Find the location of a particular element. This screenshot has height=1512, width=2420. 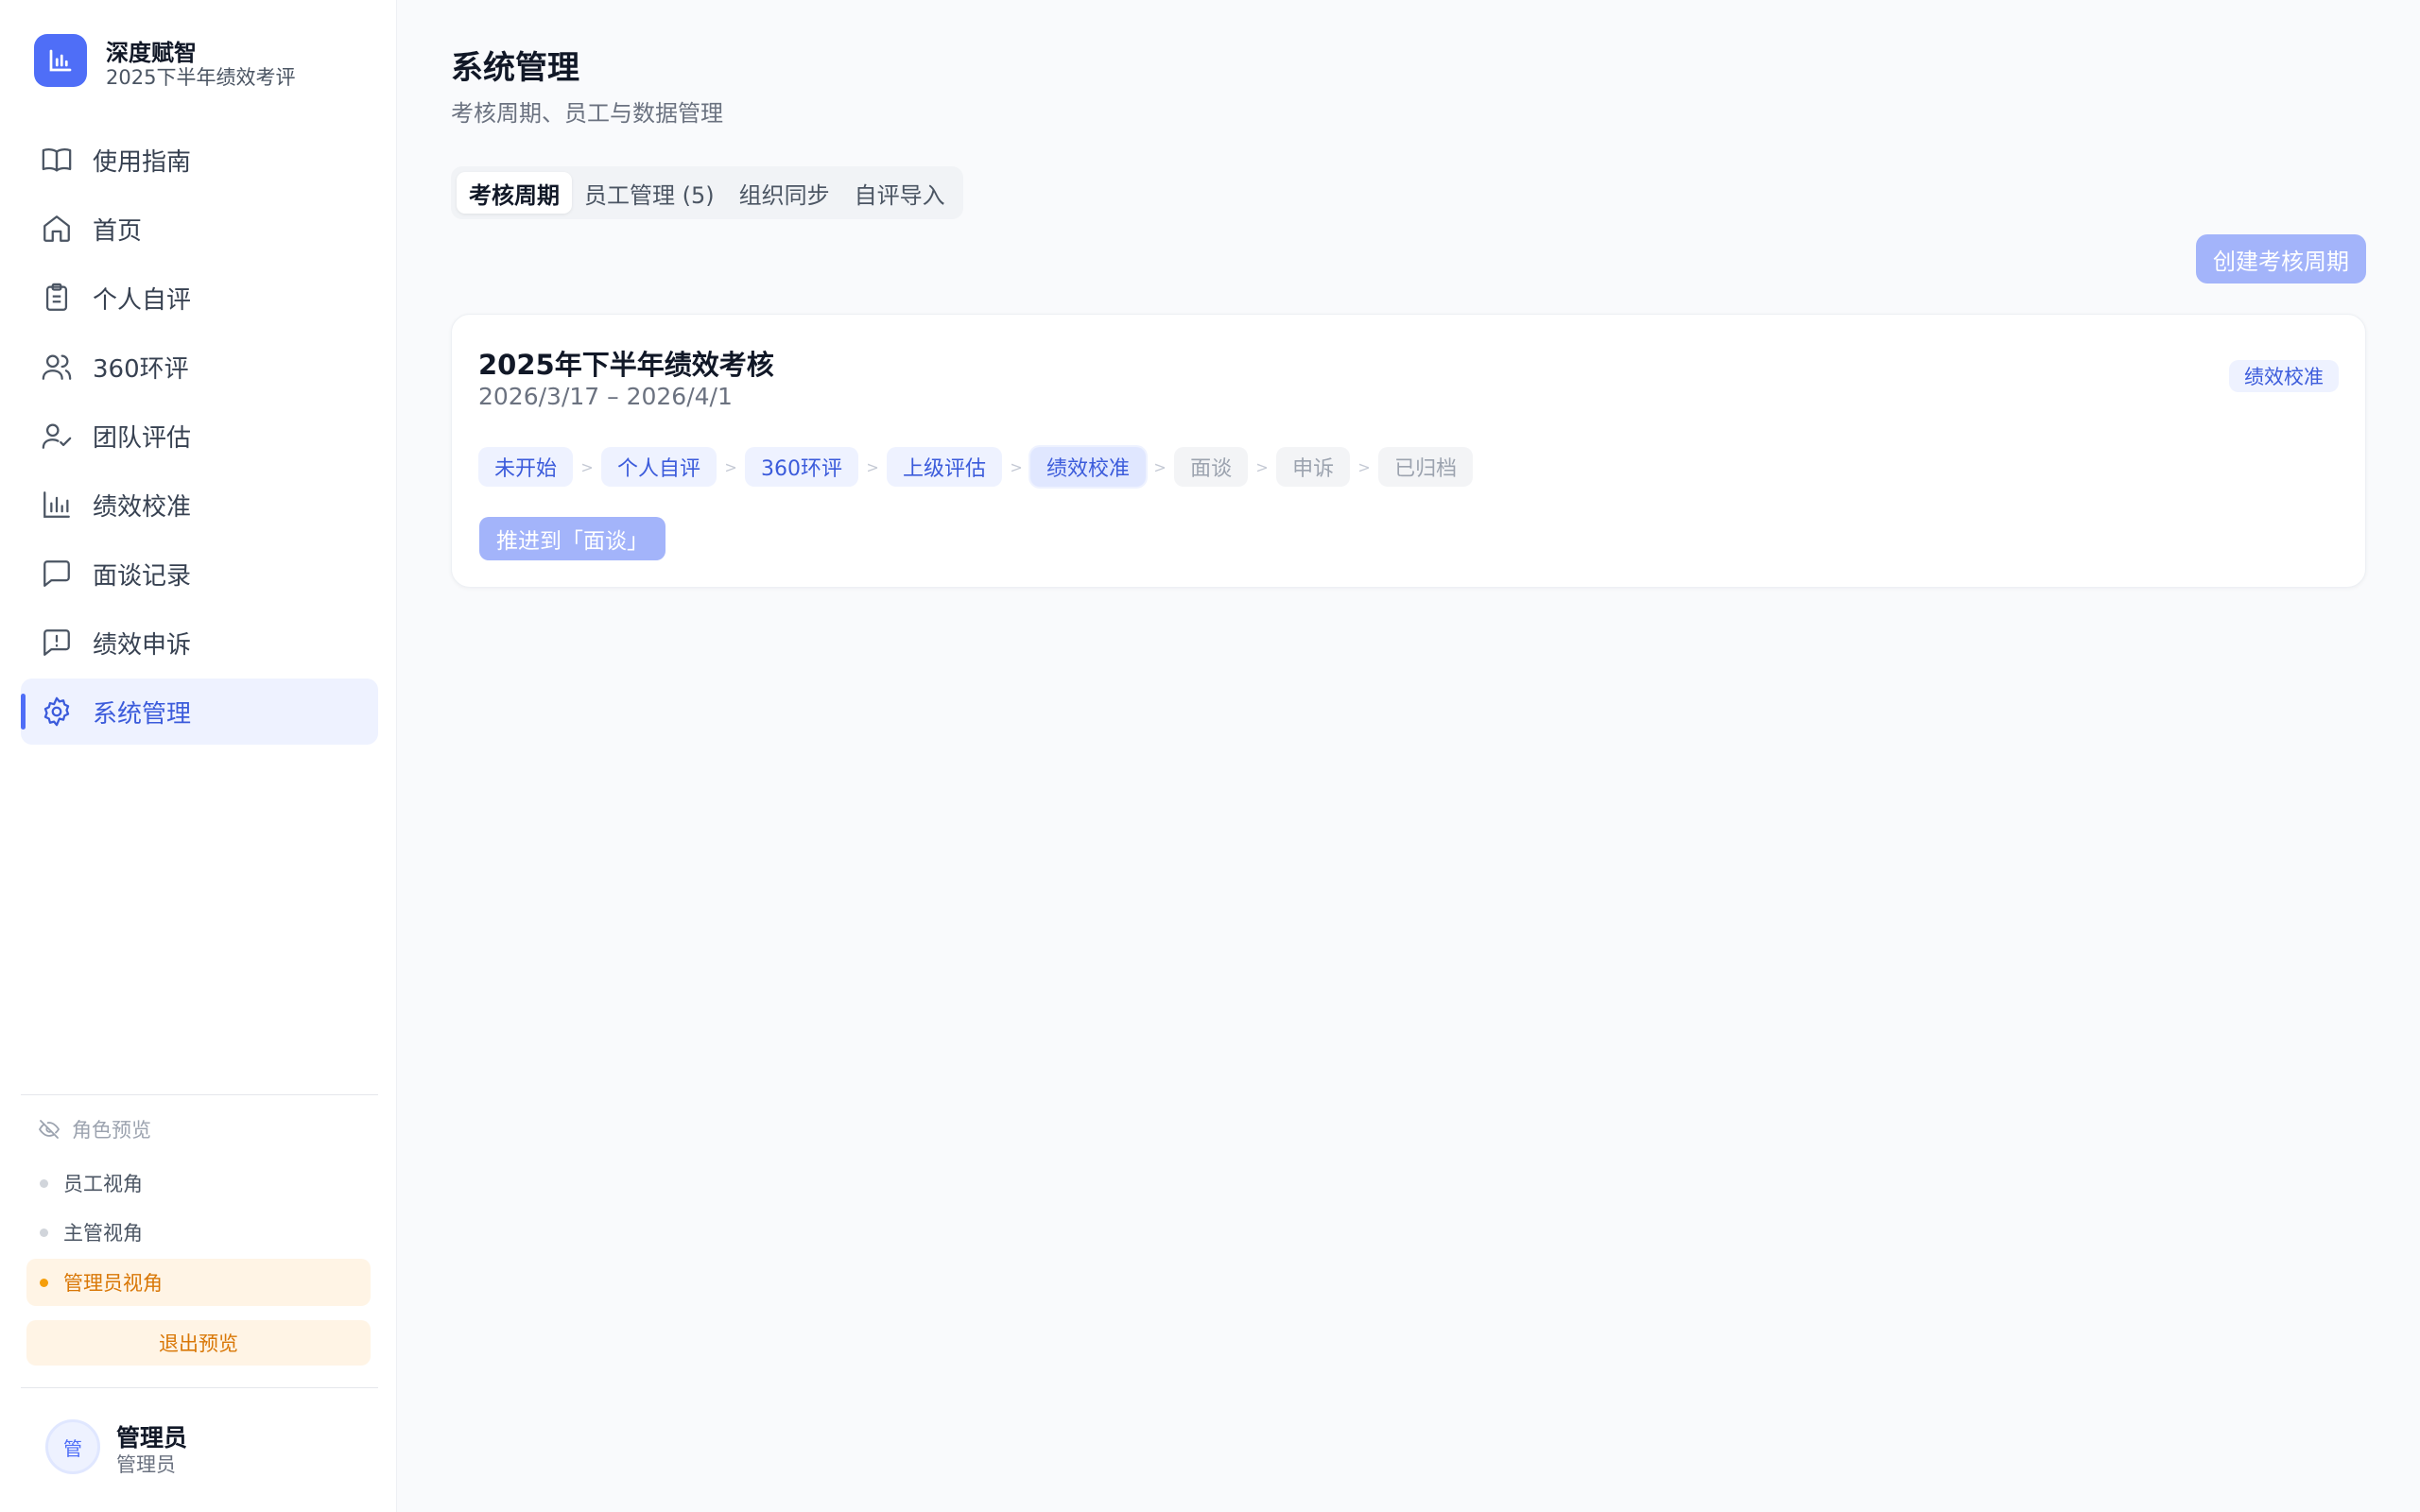

tab-employee-management: 员工管理 (5) is located at coordinates (649, 193).